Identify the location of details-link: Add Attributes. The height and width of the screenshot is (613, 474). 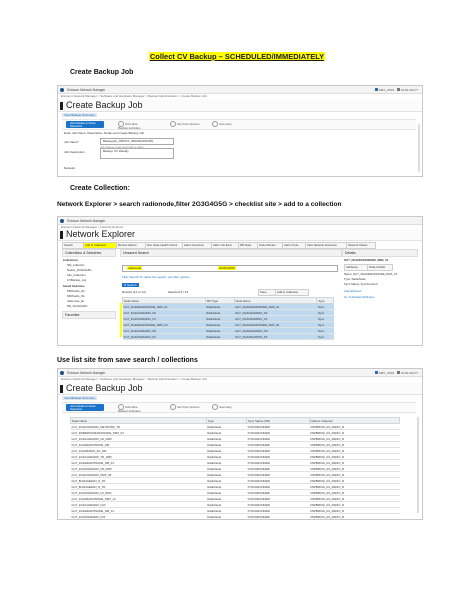
(352, 291).